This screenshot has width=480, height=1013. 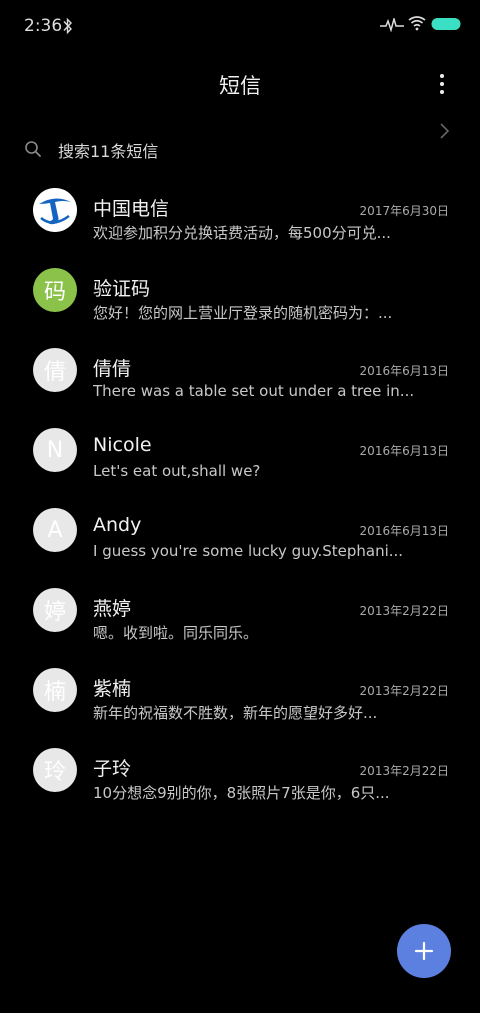 What do you see at coordinates (122, 289) in the screenshot?
I see `conversation-name: 验证码` at bounding box center [122, 289].